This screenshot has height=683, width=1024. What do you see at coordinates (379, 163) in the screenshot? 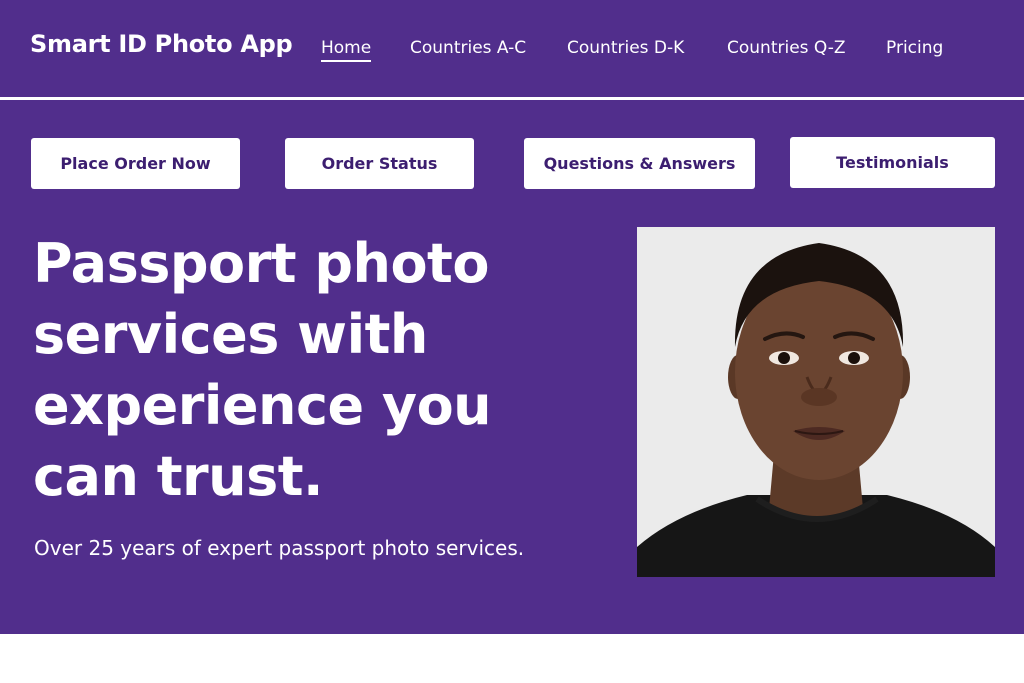
I see `order-status-button: Order Status` at bounding box center [379, 163].